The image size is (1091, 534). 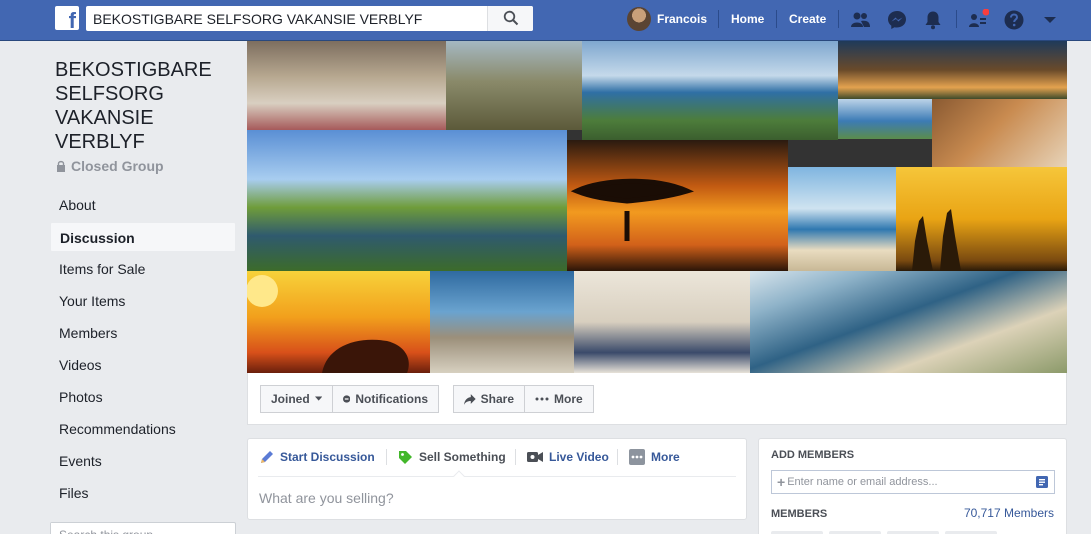 I want to click on add-members-heading: ADD MEMBERS, so click(x=813, y=455).